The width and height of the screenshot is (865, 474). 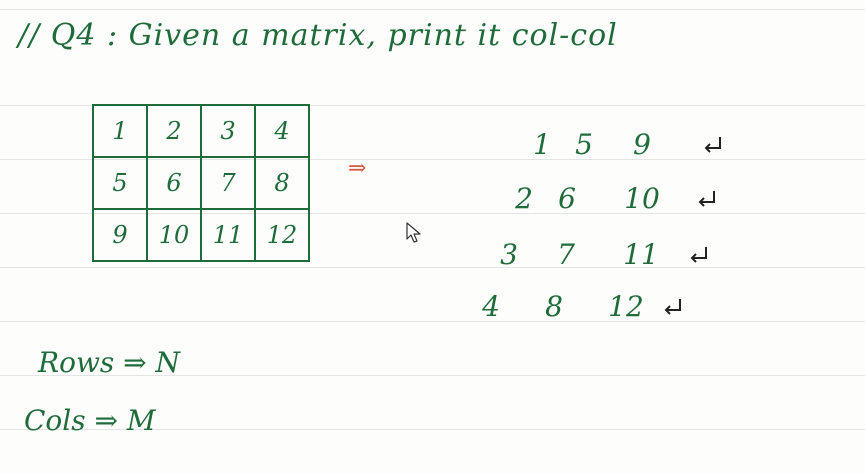 I want to click on matrix-cell: 8, so click(x=282, y=183).